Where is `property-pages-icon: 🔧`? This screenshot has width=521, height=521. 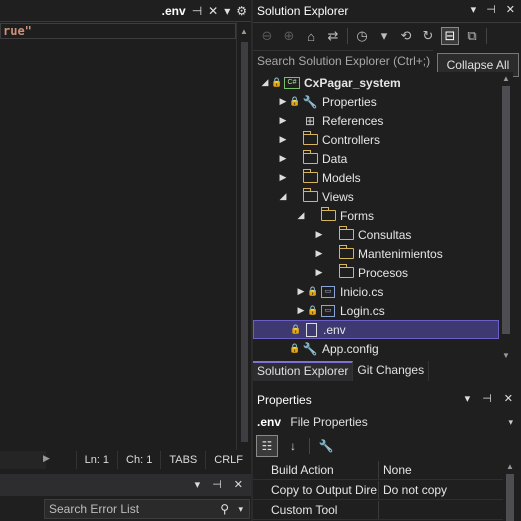
property-pages-icon: 🔧 is located at coordinates (326, 446).